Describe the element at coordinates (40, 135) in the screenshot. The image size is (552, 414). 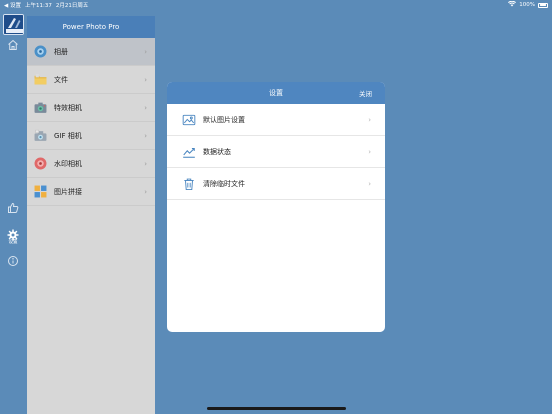
I see `gif-camera-icon` at that location.